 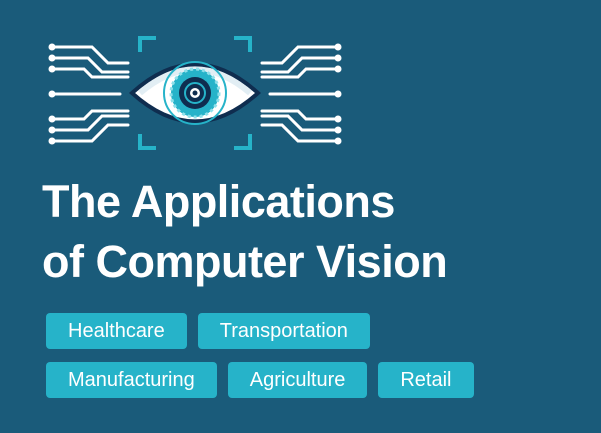 What do you see at coordinates (338, 94) in the screenshot?
I see `right-circuit-nodes` at bounding box center [338, 94].